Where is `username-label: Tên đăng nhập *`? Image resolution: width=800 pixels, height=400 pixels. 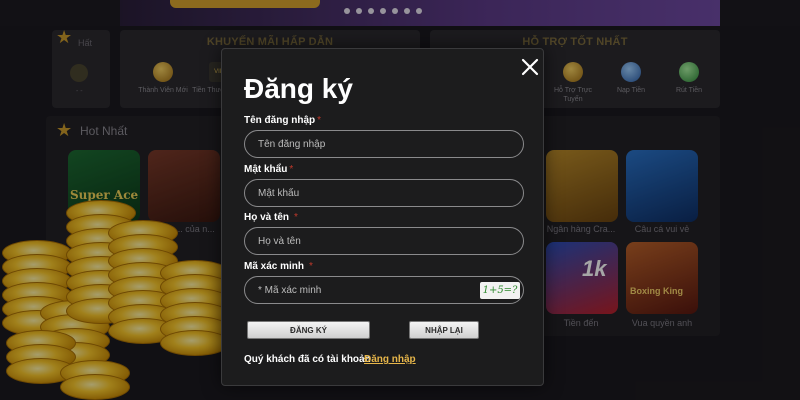 username-label: Tên đăng nhập * is located at coordinates (282, 120).